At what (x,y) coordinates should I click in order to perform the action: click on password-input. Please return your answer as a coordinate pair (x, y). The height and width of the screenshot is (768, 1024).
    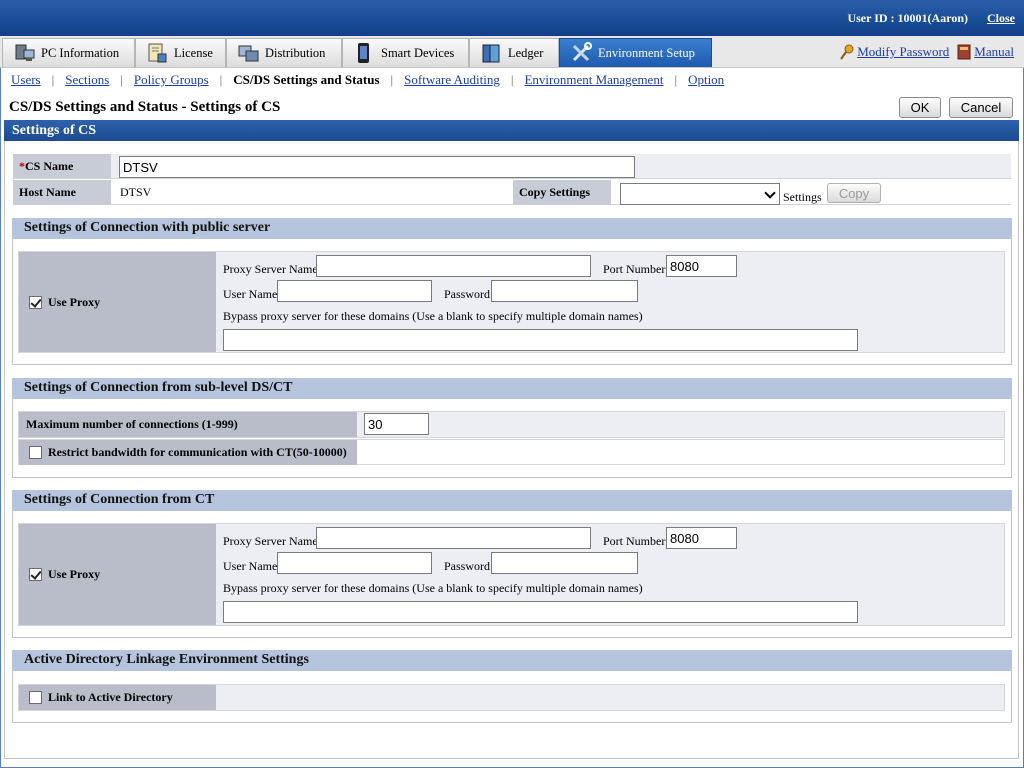
    Looking at the image, I should click on (564, 291).